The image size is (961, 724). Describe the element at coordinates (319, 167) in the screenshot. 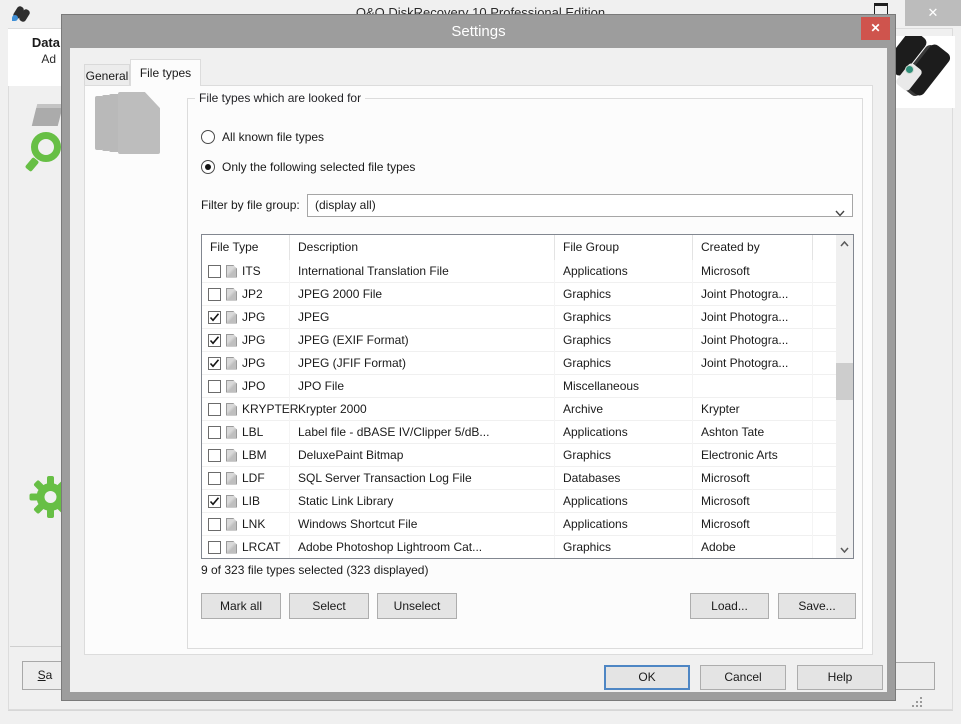

I see `radio-label: Only the following selected file types` at that location.